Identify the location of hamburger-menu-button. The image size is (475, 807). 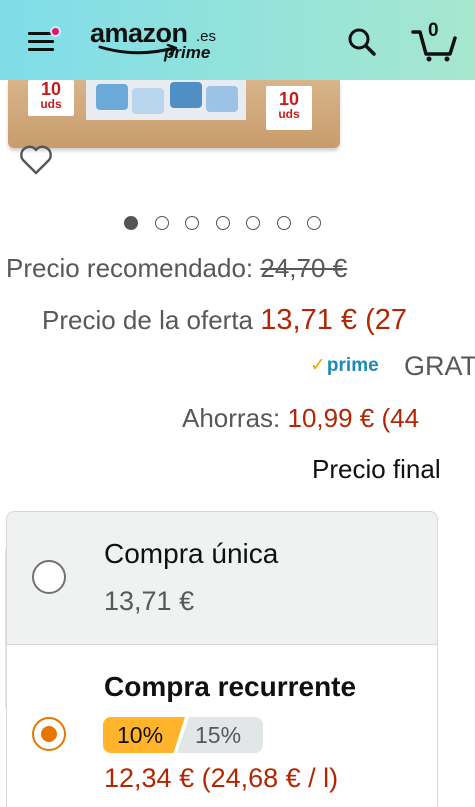
(42, 41).